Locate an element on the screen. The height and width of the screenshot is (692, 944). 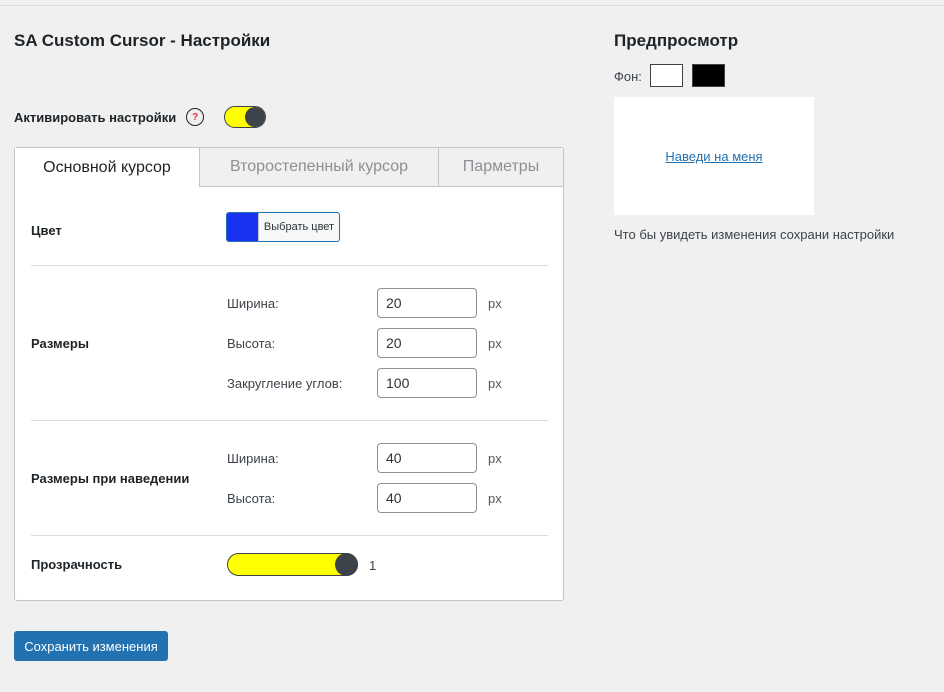
width-input: 20 is located at coordinates (427, 303).